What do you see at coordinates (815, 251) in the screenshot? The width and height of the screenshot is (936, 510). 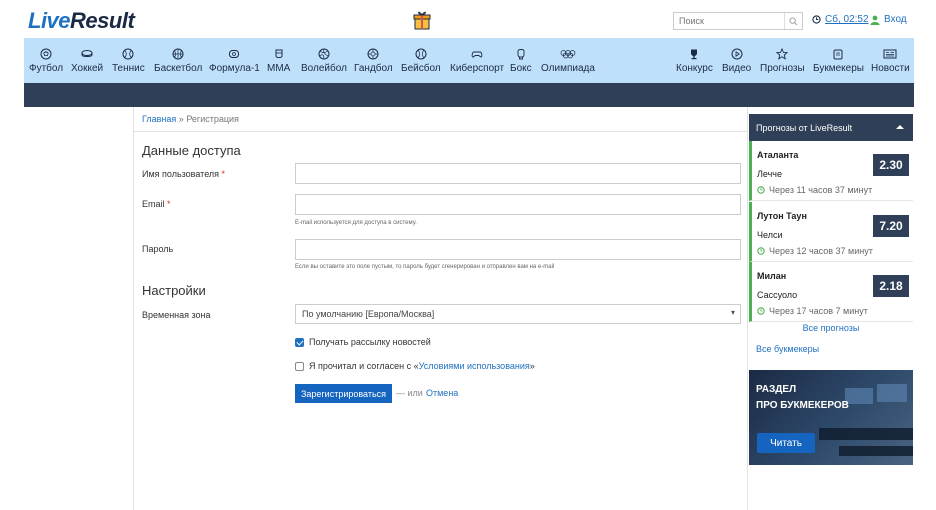 I see `prediction-time: Через 12 часов 37 минут` at bounding box center [815, 251].